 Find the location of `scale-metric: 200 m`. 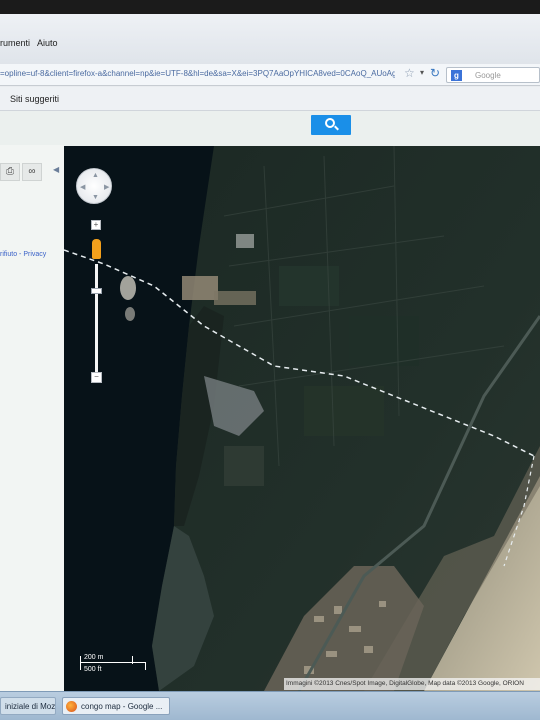

scale-metric: 200 m is located at coordinates (94, 657).